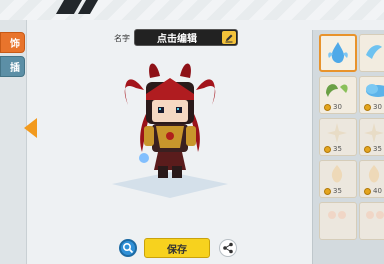 This screenshot has height=264, width=384. I want to click on blue-cloud-icon, so click(375, 90).